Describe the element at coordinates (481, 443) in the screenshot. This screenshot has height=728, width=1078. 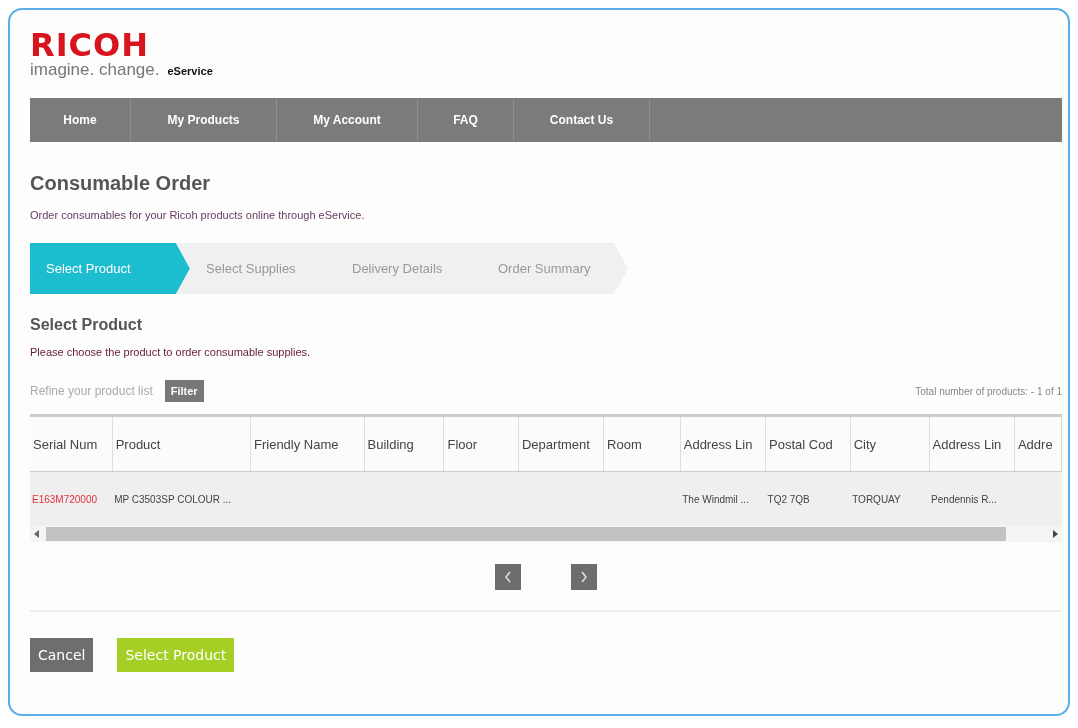
I see `column-header: Floor` at that location.